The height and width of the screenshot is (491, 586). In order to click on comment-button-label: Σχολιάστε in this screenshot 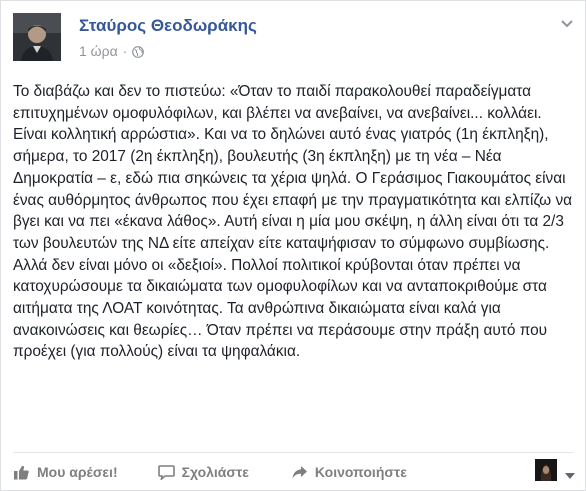, I will do `click(215, 472)`.